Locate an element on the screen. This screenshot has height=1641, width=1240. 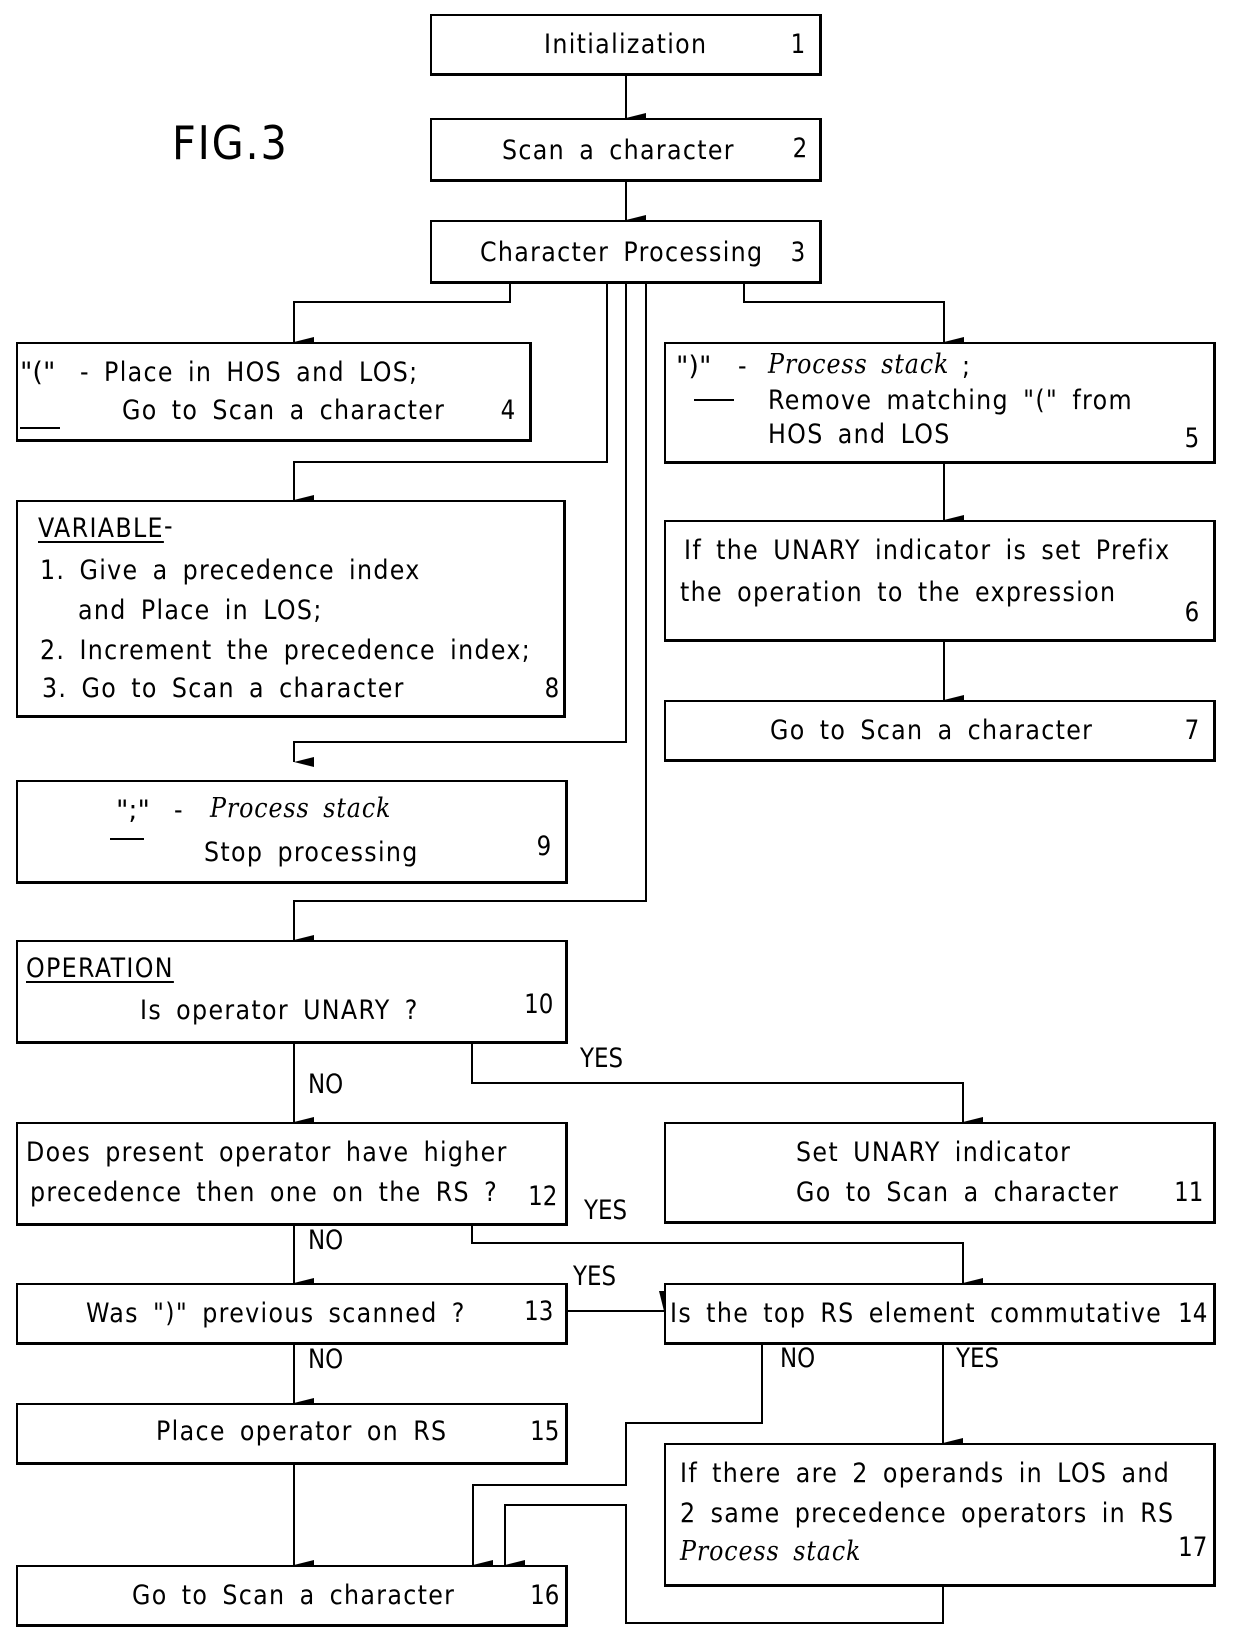
box-commutative: Is the top RS element commutative 14 is located at coordinates (940, 1314).